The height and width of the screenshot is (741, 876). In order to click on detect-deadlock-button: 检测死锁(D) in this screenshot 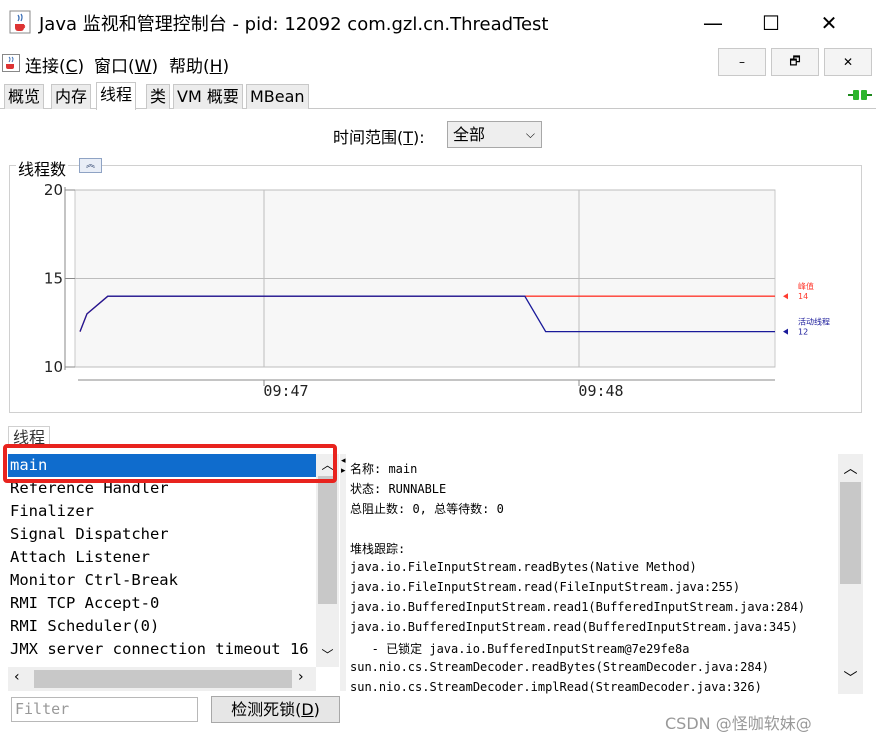, I will do `click(275, 709)`.